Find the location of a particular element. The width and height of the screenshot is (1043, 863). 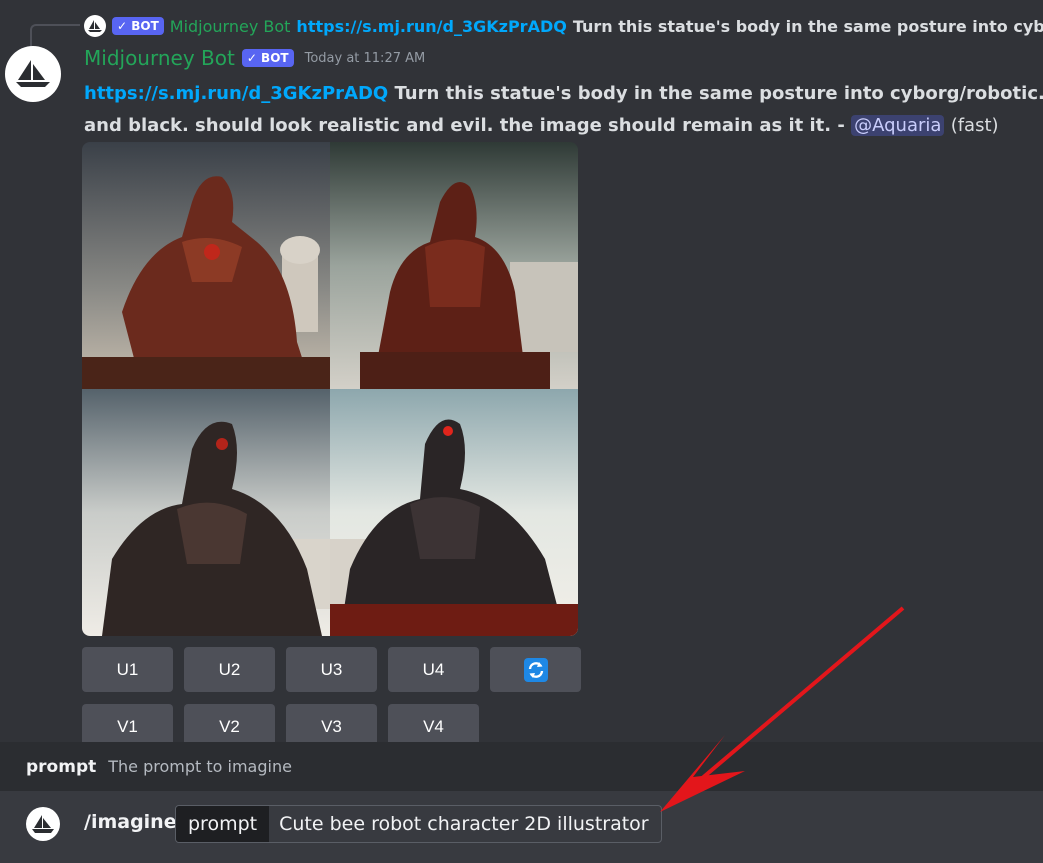

timestamp: Today at 11:27 AM is located at coordinates (365, 58).